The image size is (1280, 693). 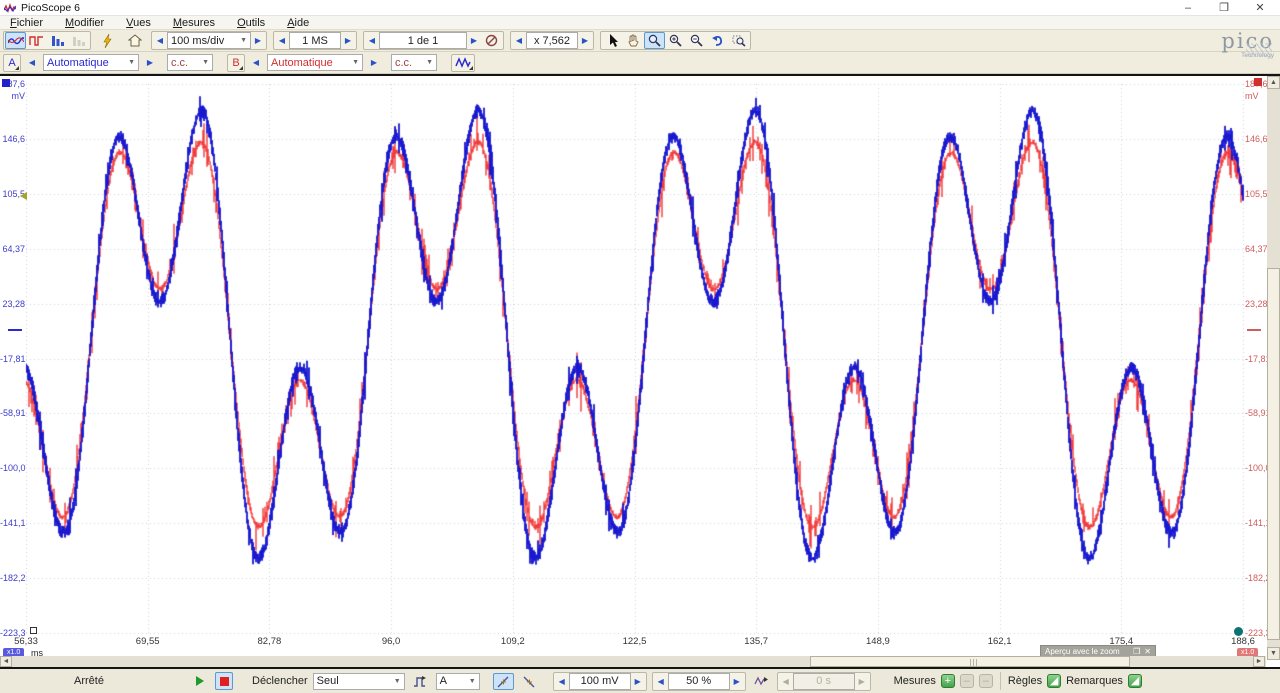 I want to click on channel-a-zero-marker, so click(x=15, y=330).